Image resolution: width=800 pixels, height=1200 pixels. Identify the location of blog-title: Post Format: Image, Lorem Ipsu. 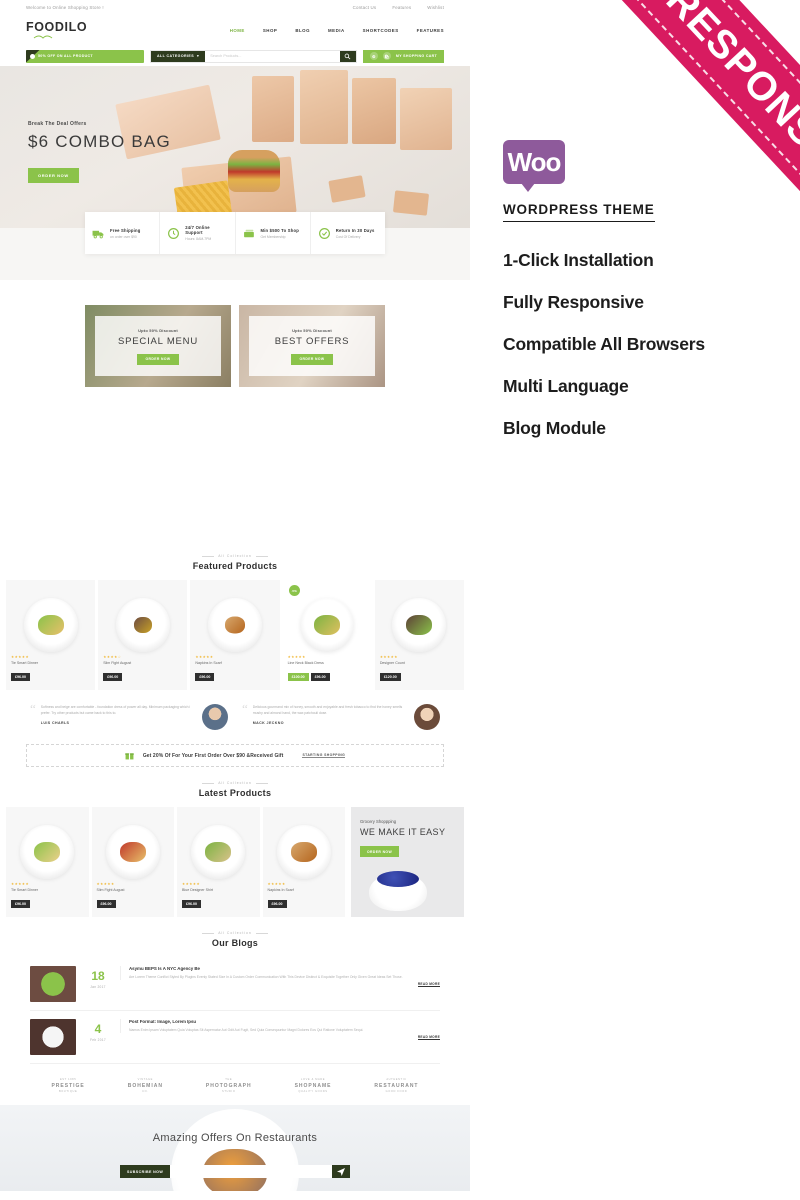
(269, 1021).